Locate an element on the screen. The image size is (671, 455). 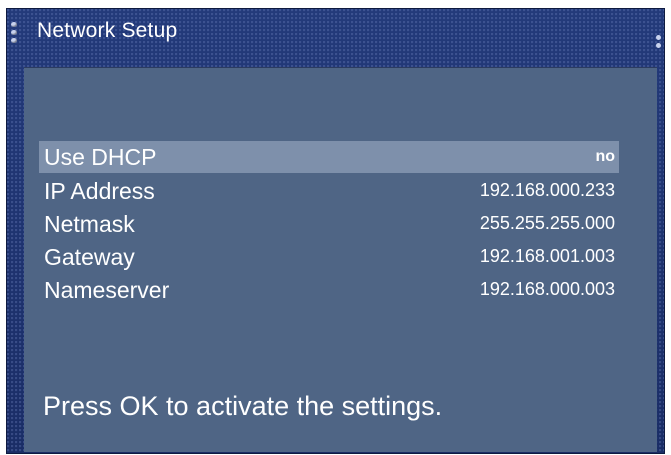
setting-row-ip-address: IP Address 192.168.000.233 is located at coordinates (329, 191).